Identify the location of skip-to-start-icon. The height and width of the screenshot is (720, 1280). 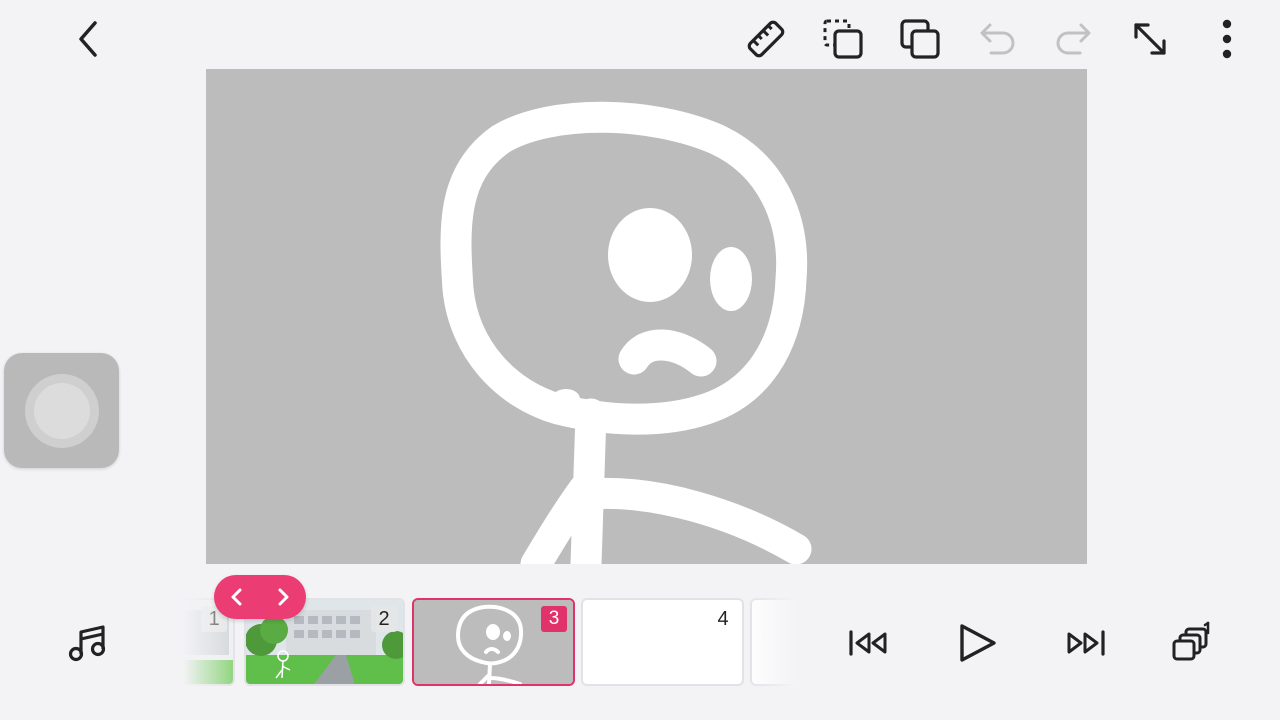
(868, 643).